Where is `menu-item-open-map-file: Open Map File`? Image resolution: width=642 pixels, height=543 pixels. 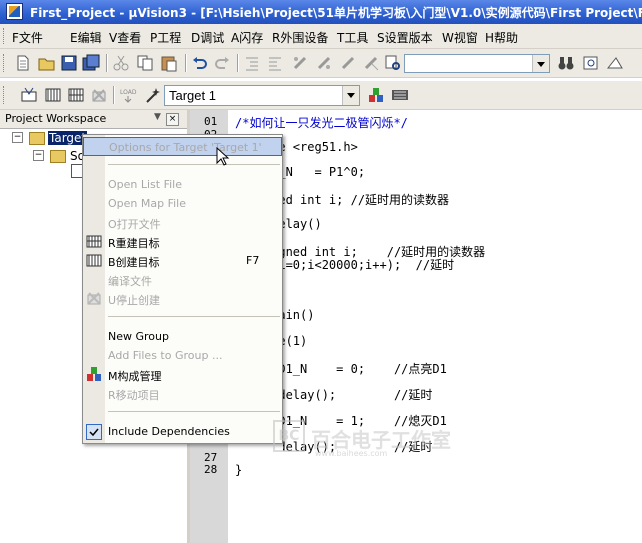
menu-item-open-map-file: Open Map File is located at coordinates (182, 203).